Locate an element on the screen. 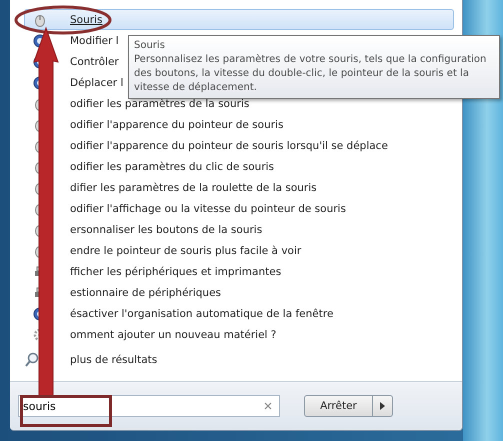 The image size is (503, 441). menu-arrow-button is located at coordinates (383, 406).